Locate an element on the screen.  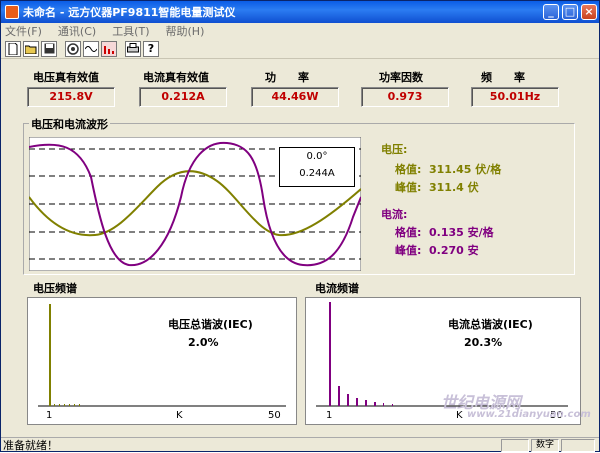
app-icon is located at coordinates (12, 12).